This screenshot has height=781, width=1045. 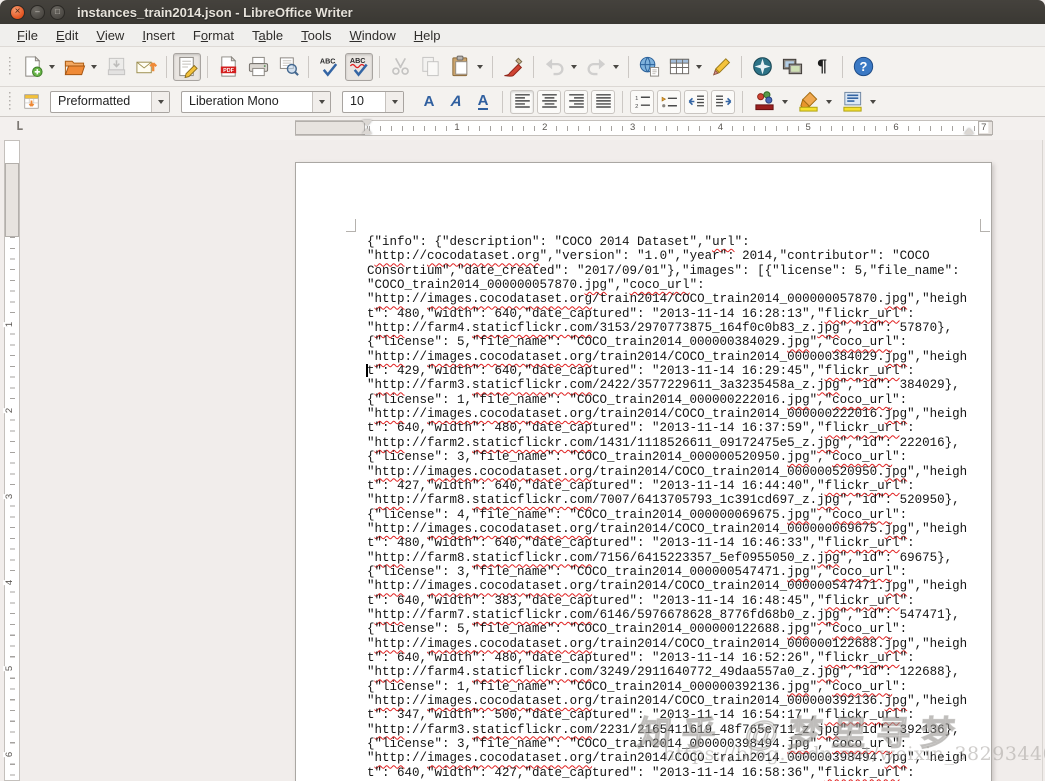 What do you see at coordinates (669, 101) in the screenshot?
I see `bulleted-list-button` at bounding box center [669, 101].